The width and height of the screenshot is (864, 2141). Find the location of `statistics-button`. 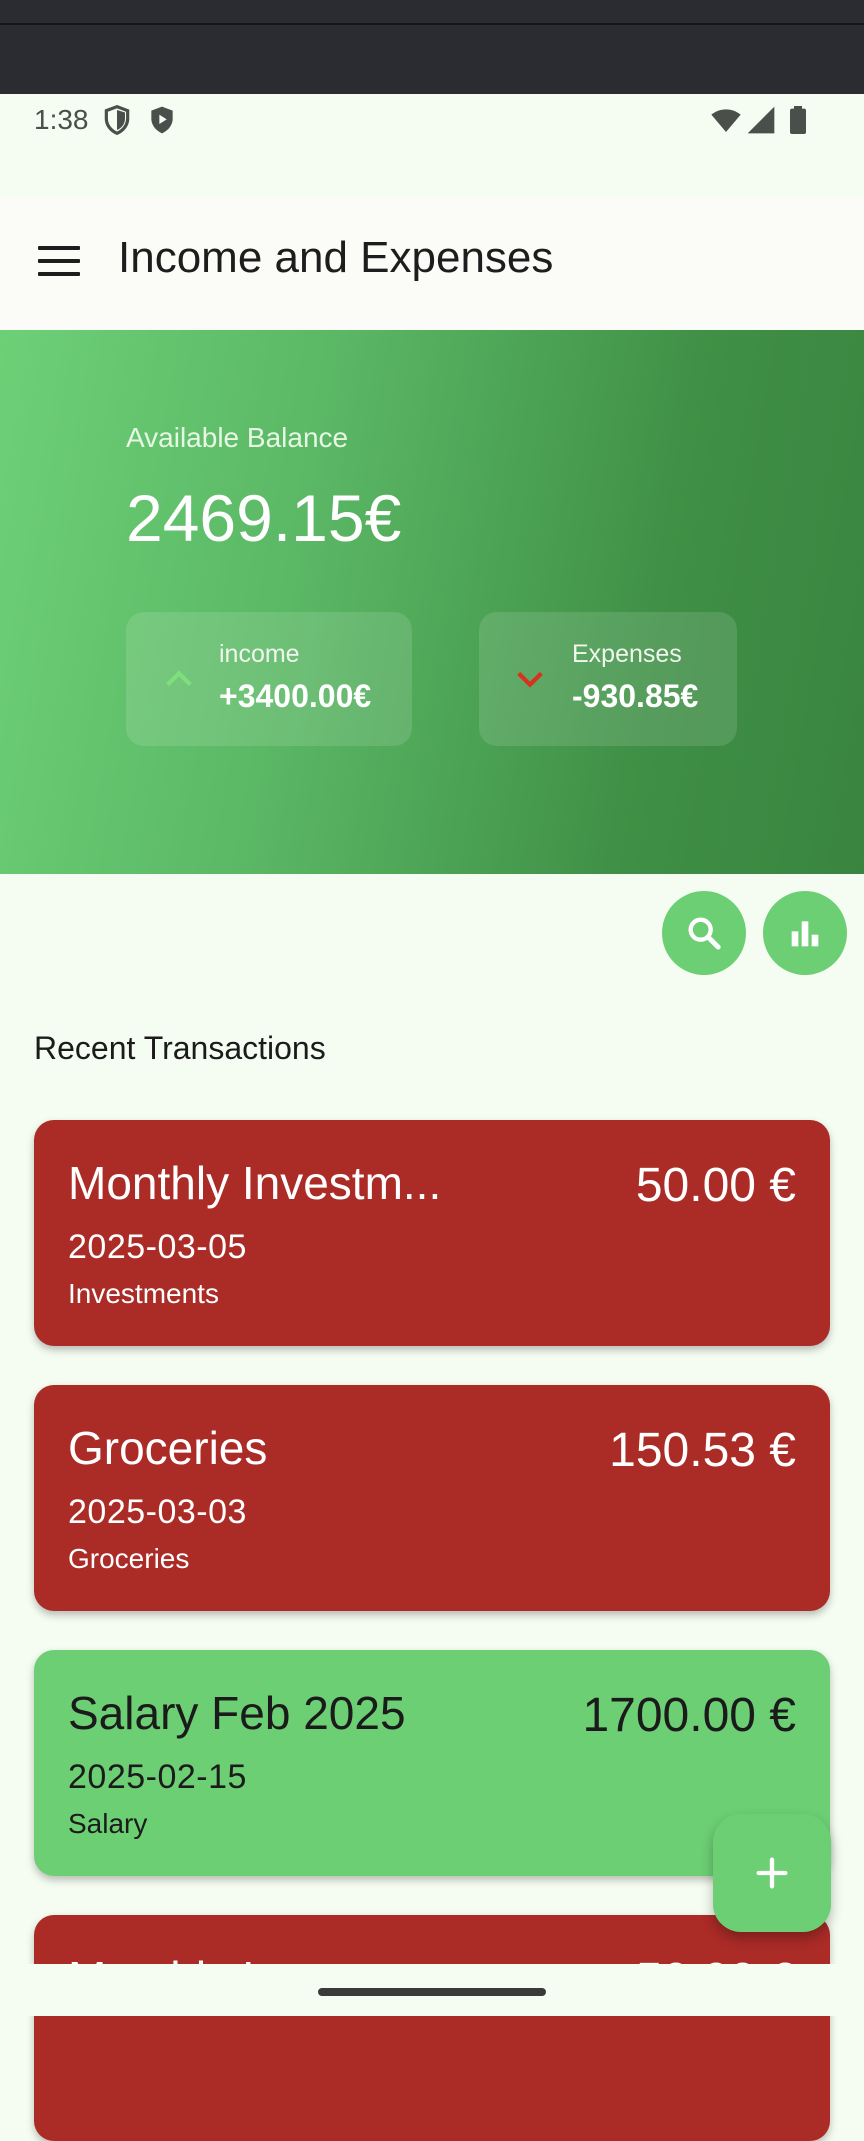

statistics-button is located at coordinates (805, 933).